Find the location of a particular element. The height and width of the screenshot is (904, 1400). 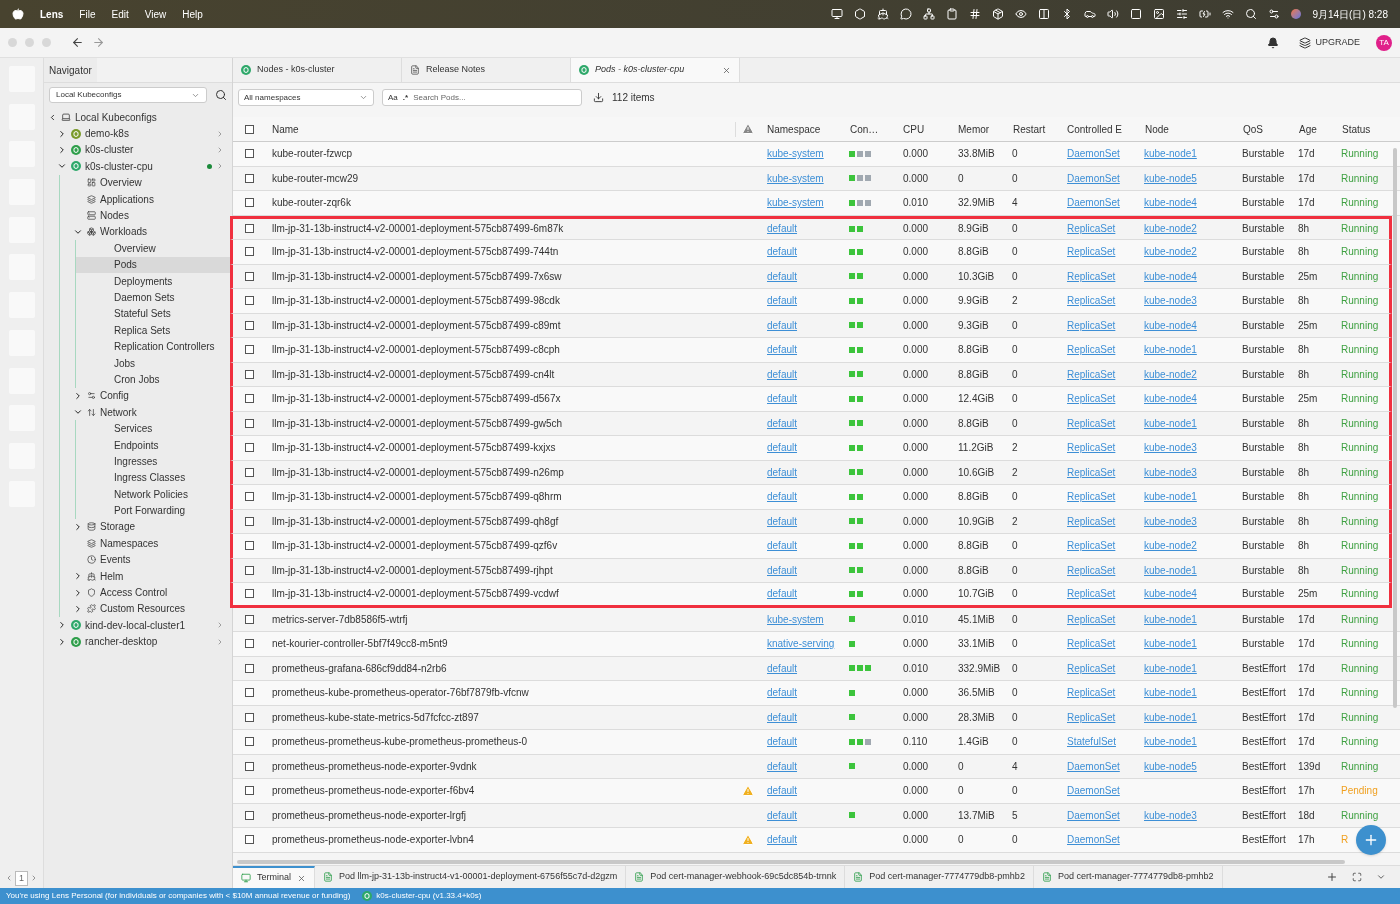

nav-item: Services is located at coordinates (154, 428).